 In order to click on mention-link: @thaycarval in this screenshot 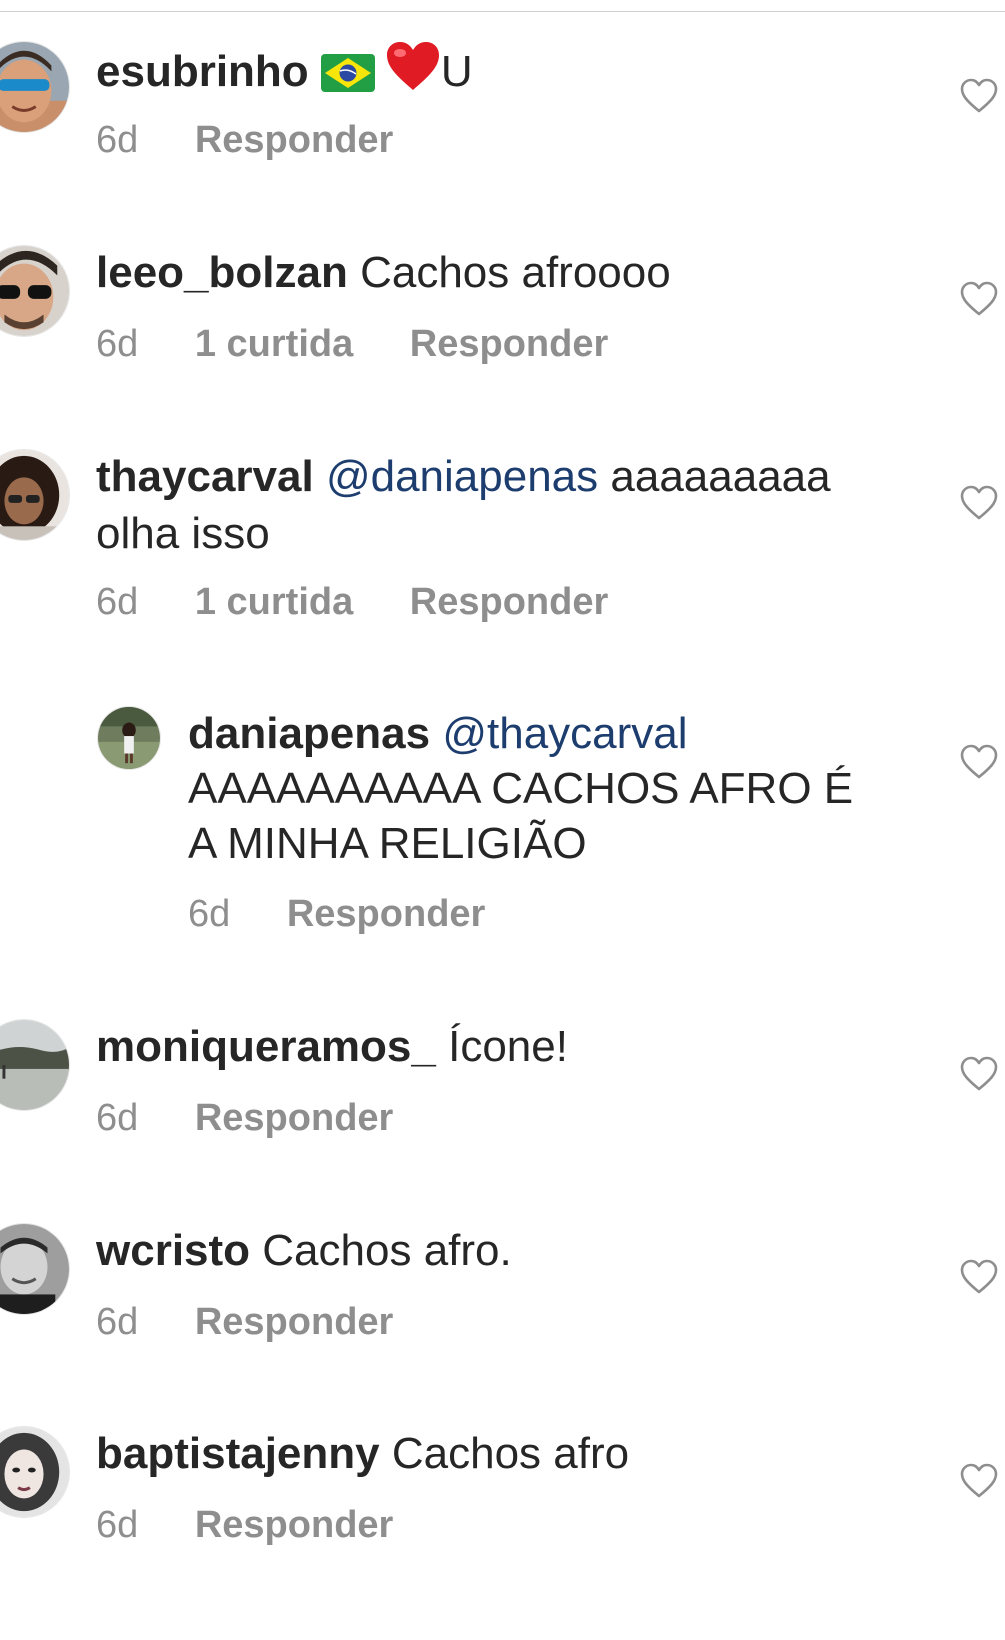, I will do `click(564, 733)`.